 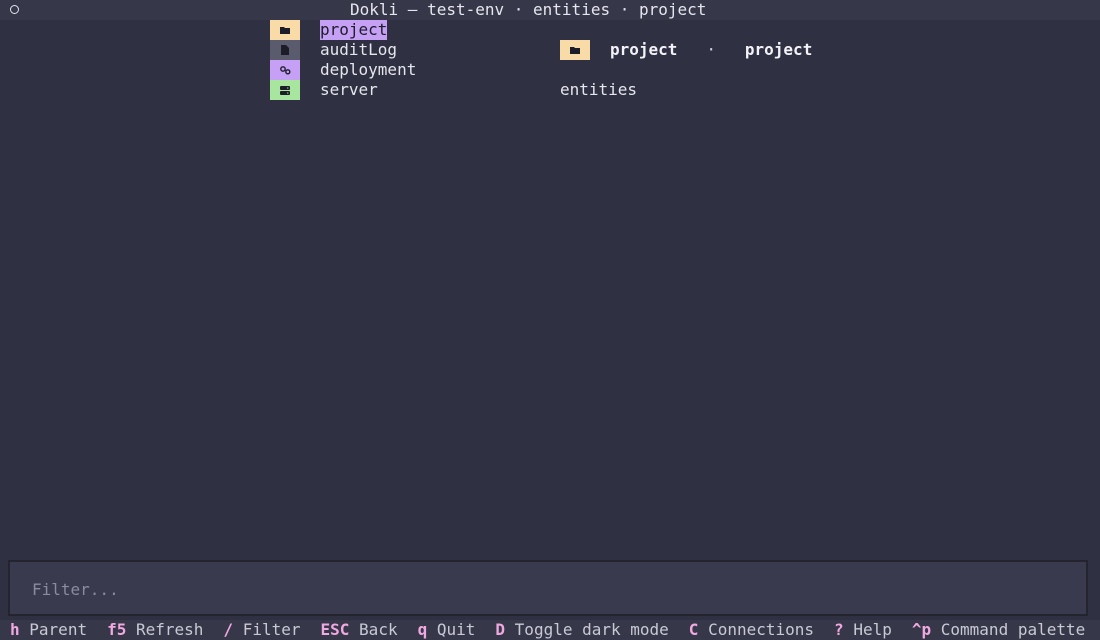 I want to click on key-binding-description: Help, so click(x=872, y=629).